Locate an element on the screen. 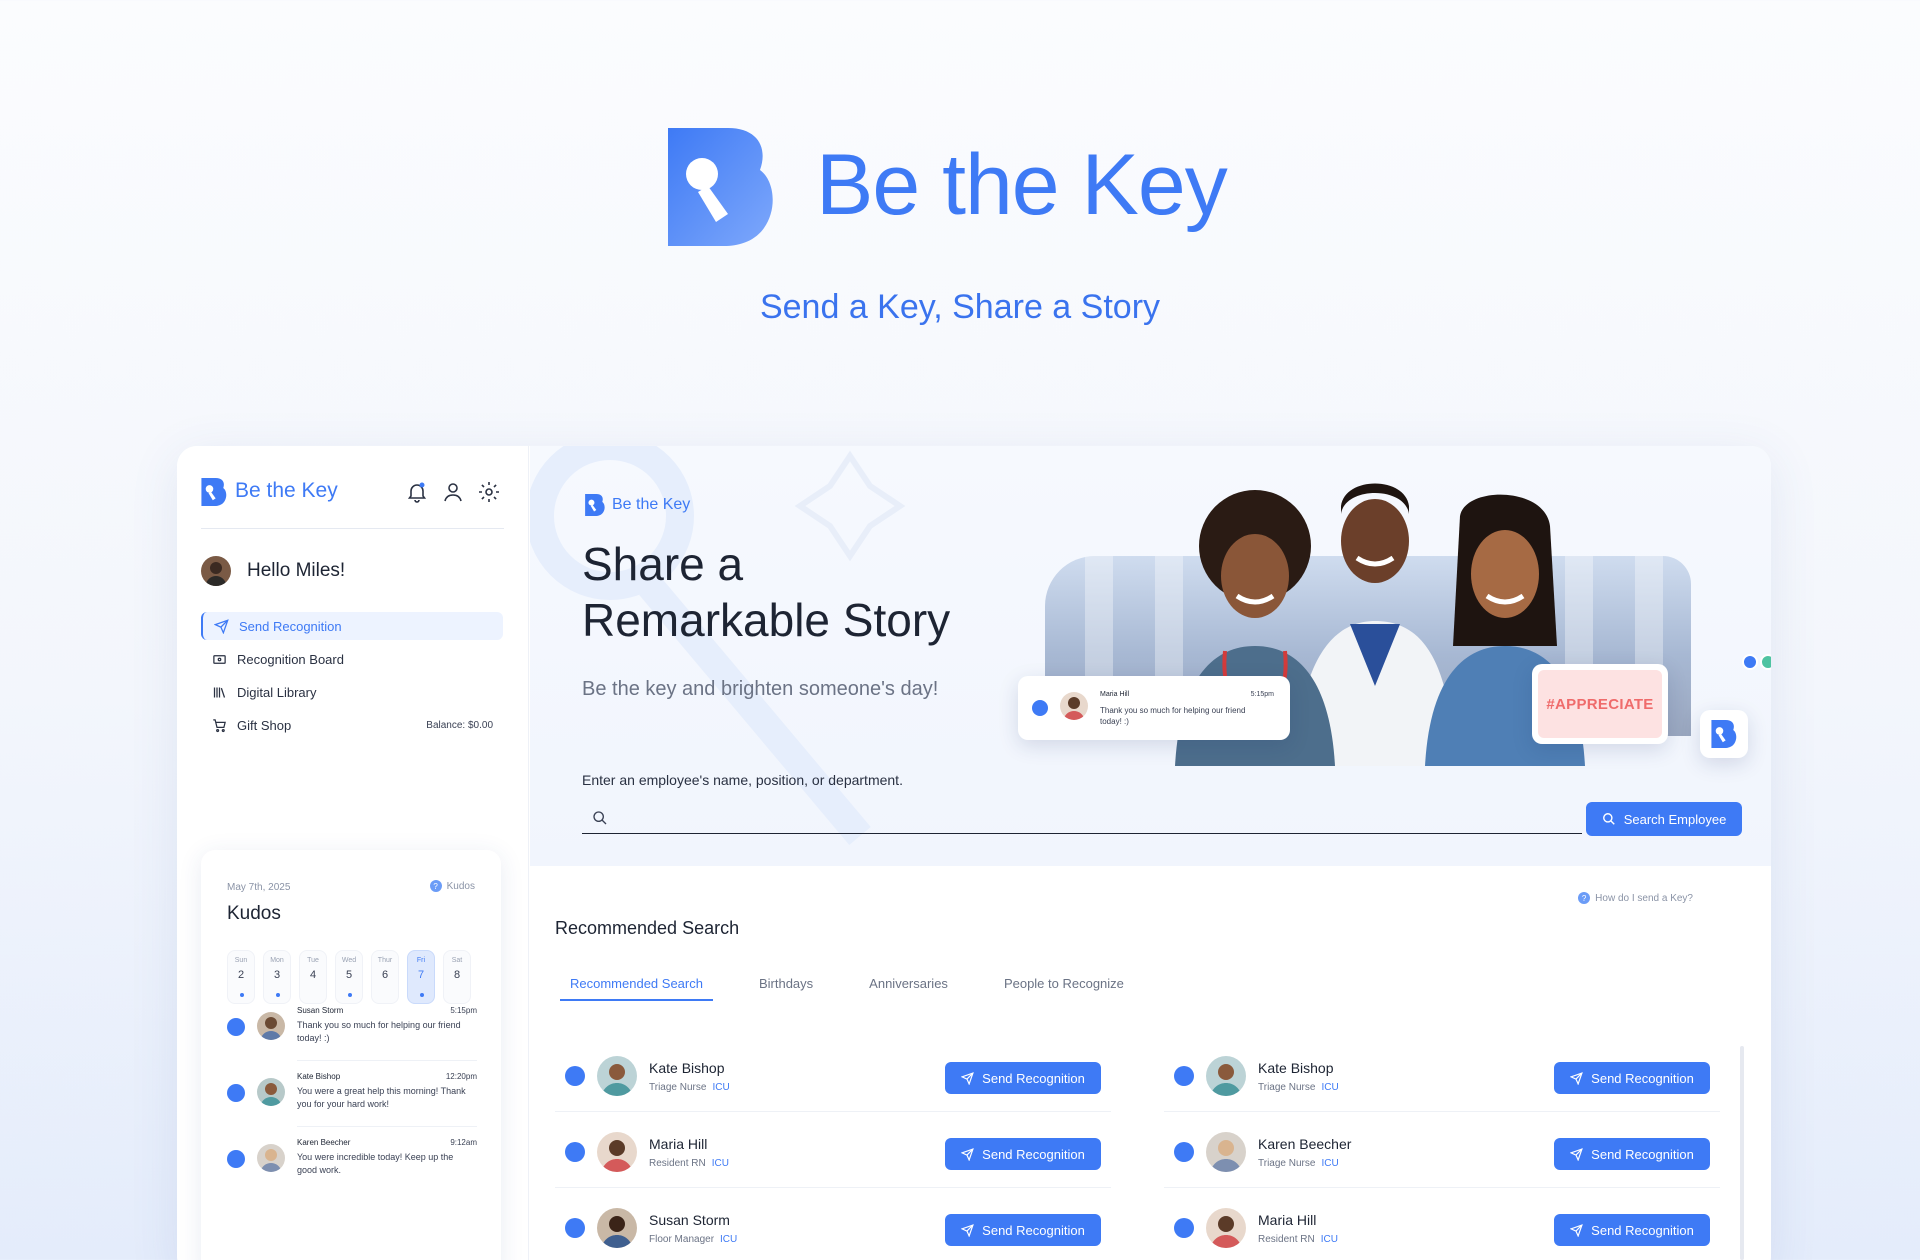  message-time: 9:12am is located at coordinates (463, 1142).